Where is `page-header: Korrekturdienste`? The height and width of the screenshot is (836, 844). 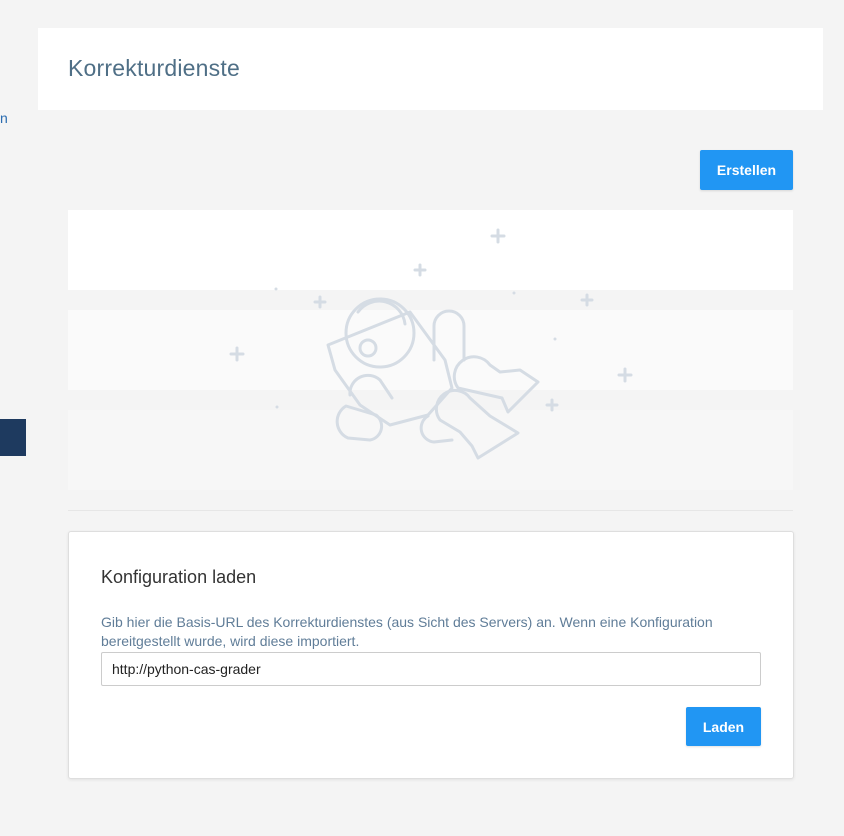
page-header: Korrekturdienste is located at coordinates (430, 69).